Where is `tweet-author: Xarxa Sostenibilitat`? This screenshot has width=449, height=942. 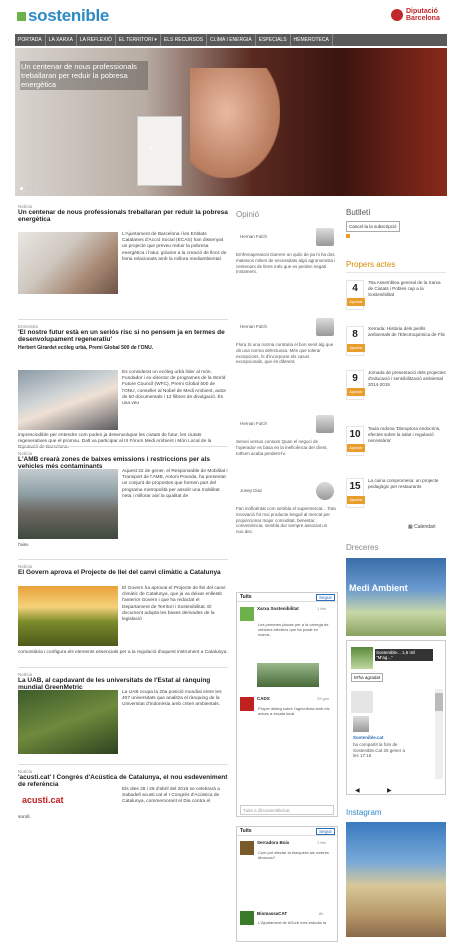
tweet-author: Xarxa Sostenibilitat is located at coordinates (282, 608).